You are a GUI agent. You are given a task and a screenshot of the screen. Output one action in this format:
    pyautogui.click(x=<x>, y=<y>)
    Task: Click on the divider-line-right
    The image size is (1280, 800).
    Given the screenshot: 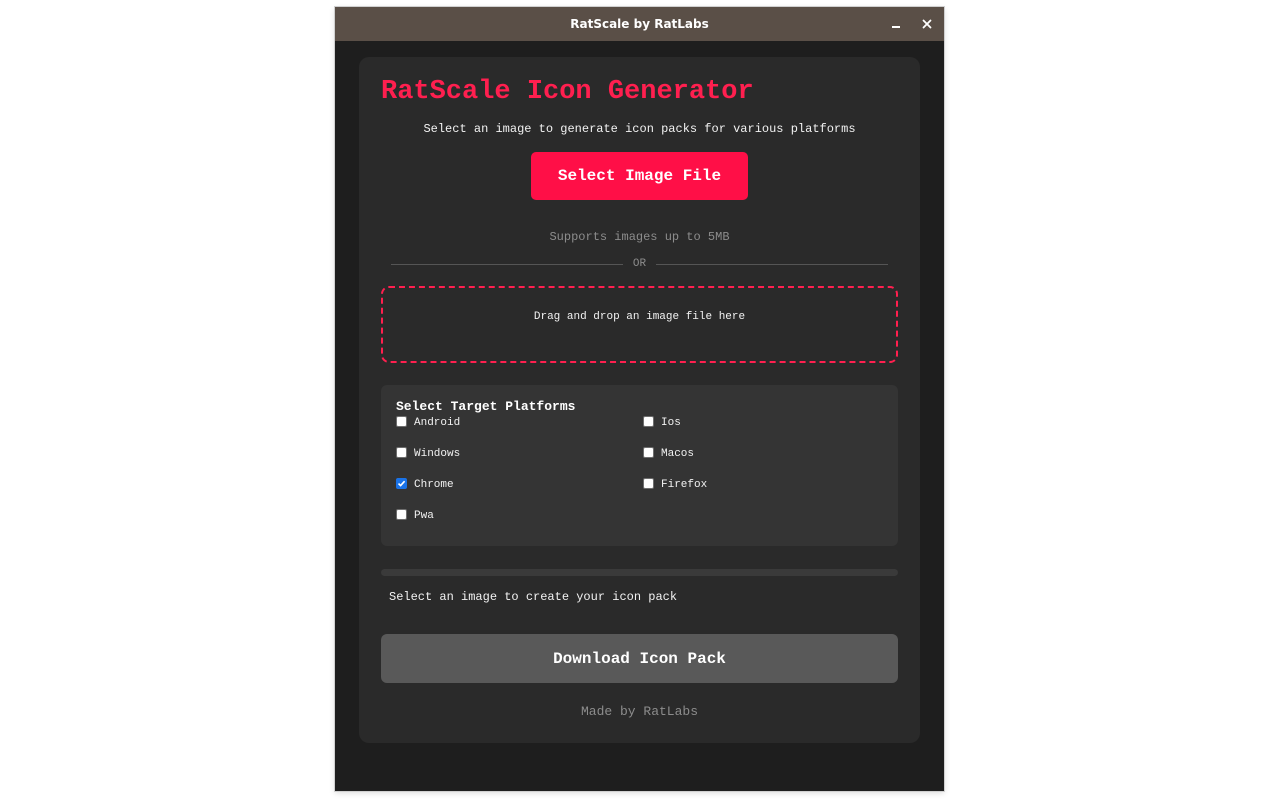 What is the action you would take?
    pyautogui.click(x=772, y=264)
    